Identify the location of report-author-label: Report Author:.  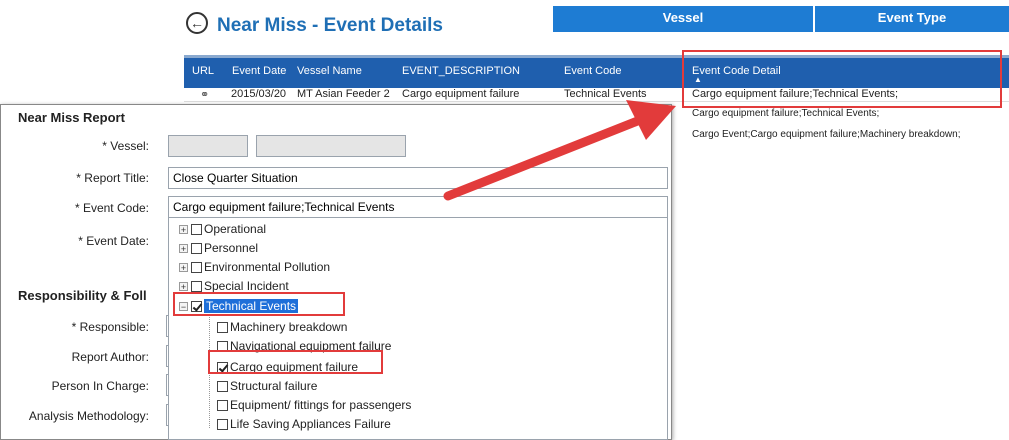
(110, 357).